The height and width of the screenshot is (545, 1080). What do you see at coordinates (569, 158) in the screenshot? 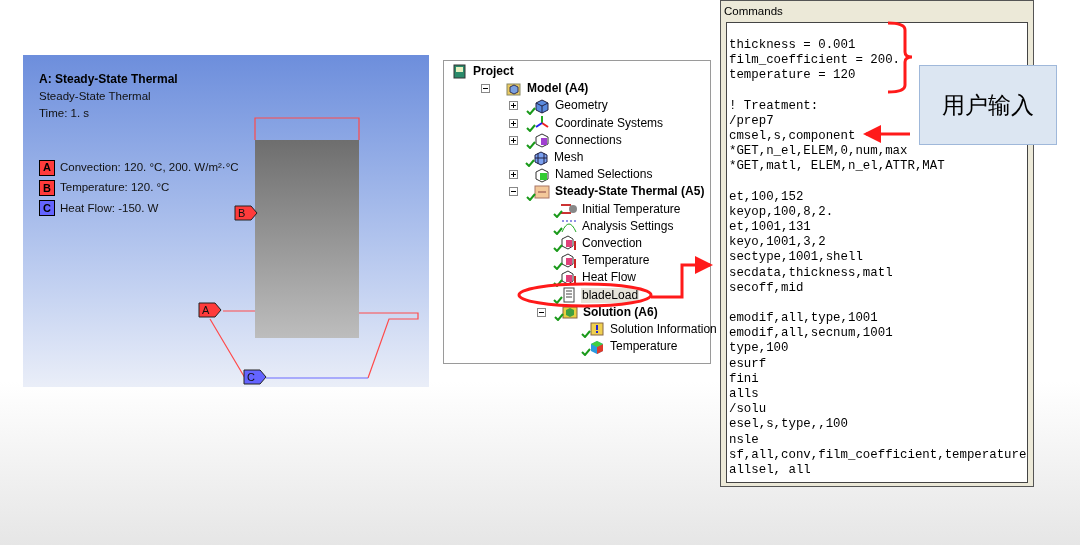
I see `tree-item: Mesh` at bounding box center [569, 158].